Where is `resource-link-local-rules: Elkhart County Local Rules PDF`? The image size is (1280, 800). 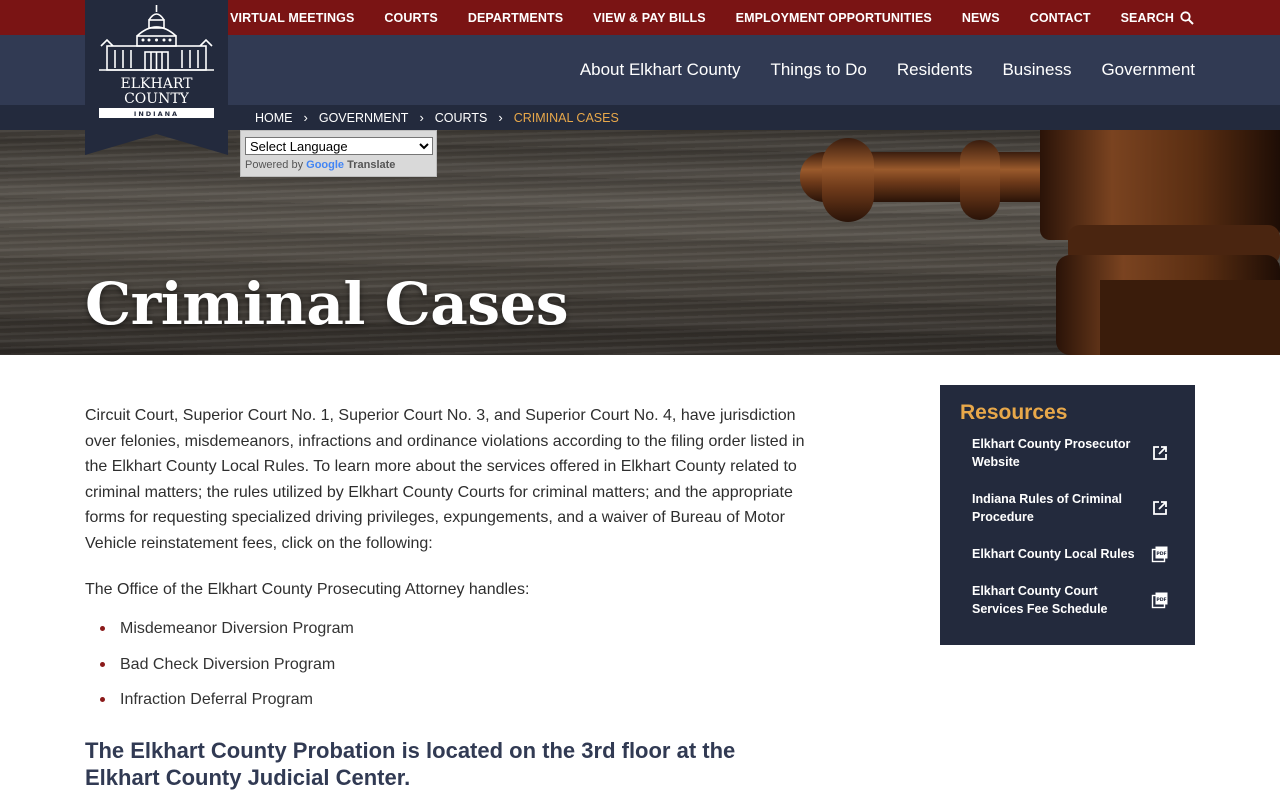 resource-link-local-rules: Elkhart County Local Rules PDF is located at coordinates (1067, 554).